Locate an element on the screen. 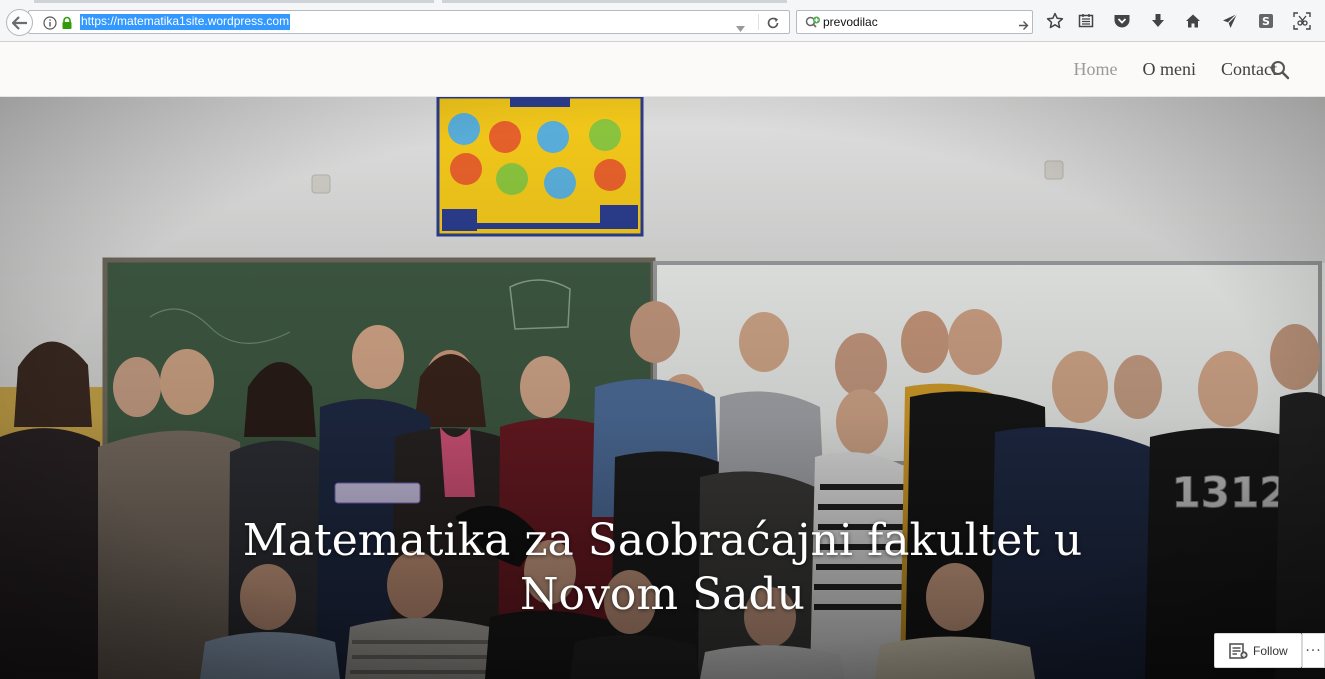 The width and height of the screenshot is (1325, 679). secure-lock-icon is located at coordinates (67, 24).